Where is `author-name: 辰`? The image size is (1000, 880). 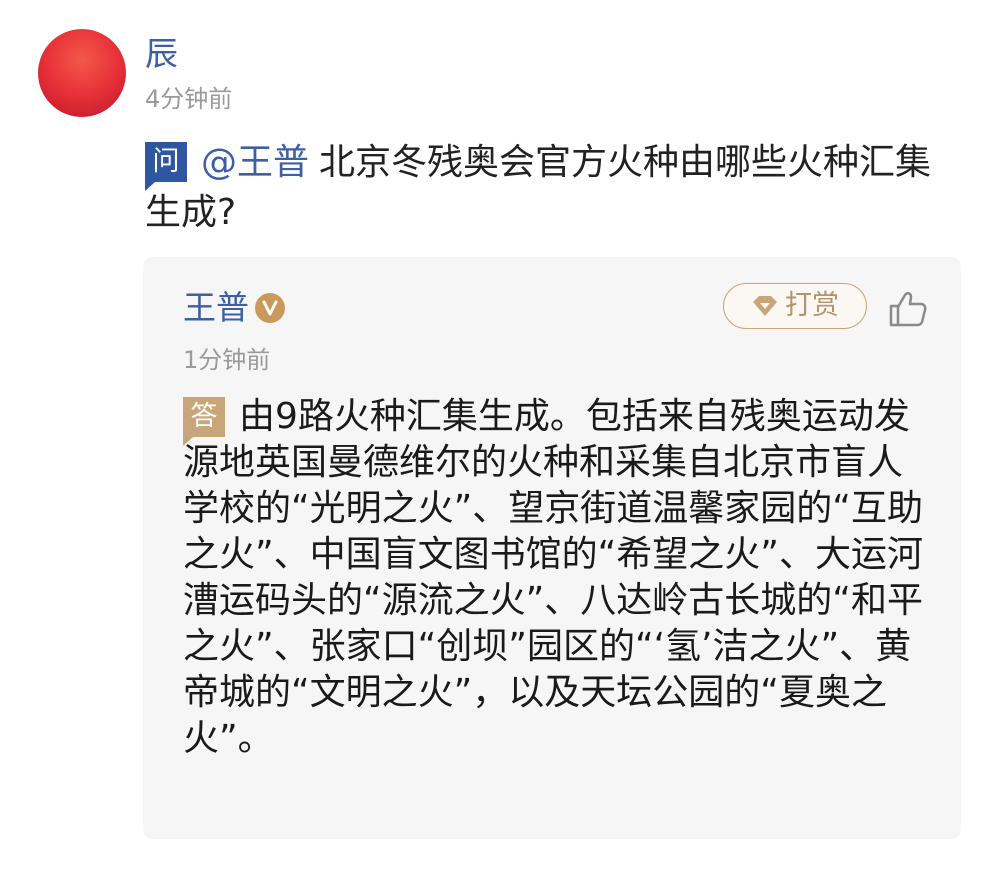 author-name: 辰 is located at coordinates (161, 54).